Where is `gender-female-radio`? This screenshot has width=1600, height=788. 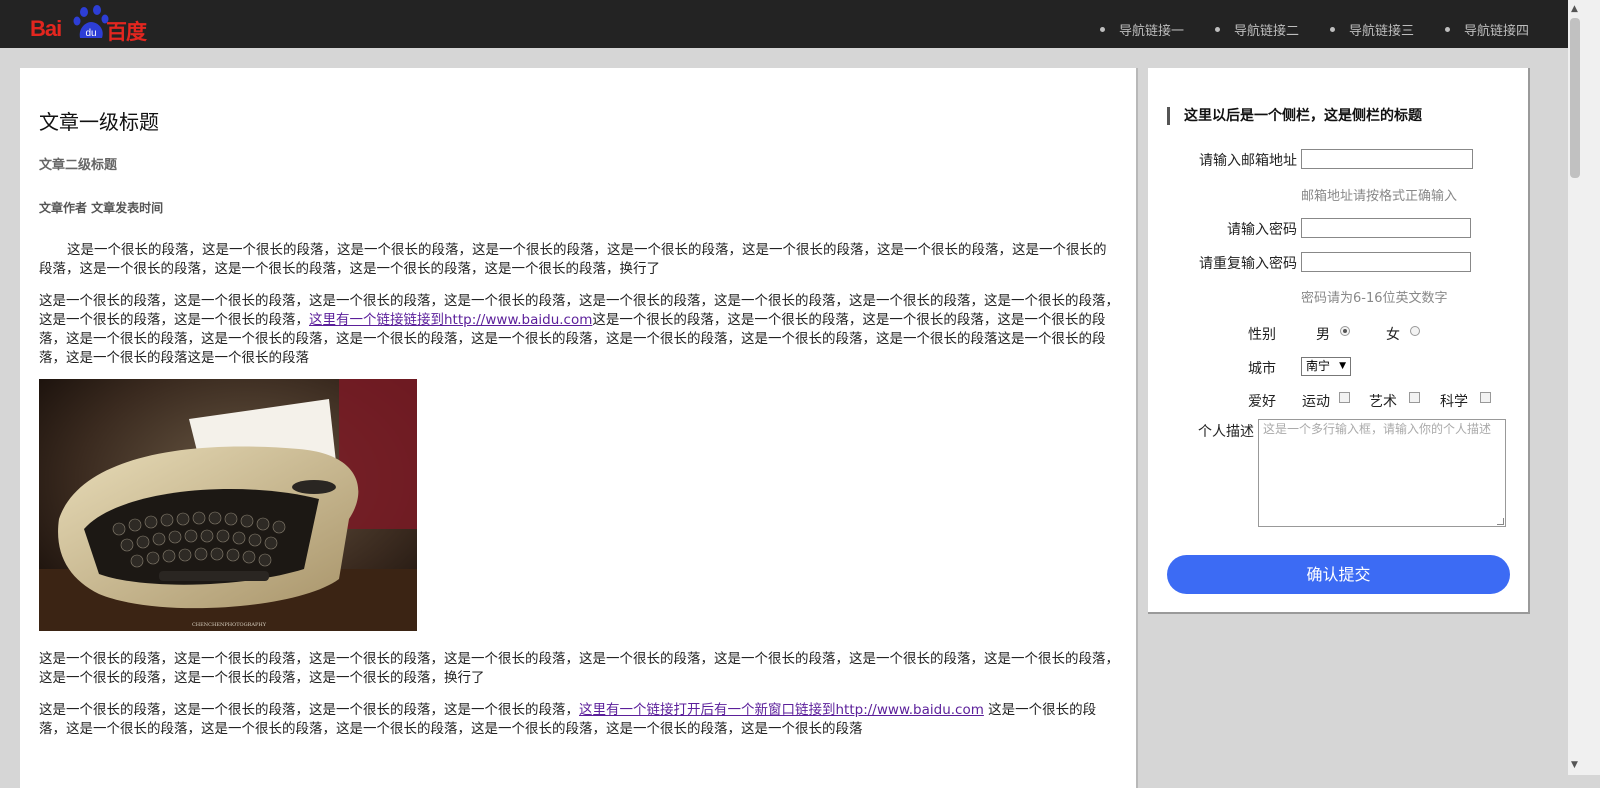 gender-female-radio is located at coordinates (1415, 331).